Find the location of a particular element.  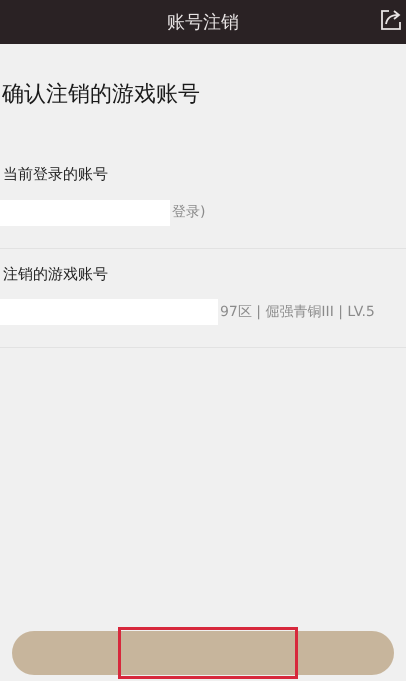

account-detail: 97区 | 倔强青铜III | LV.5 is located at coordinates (297, 312).